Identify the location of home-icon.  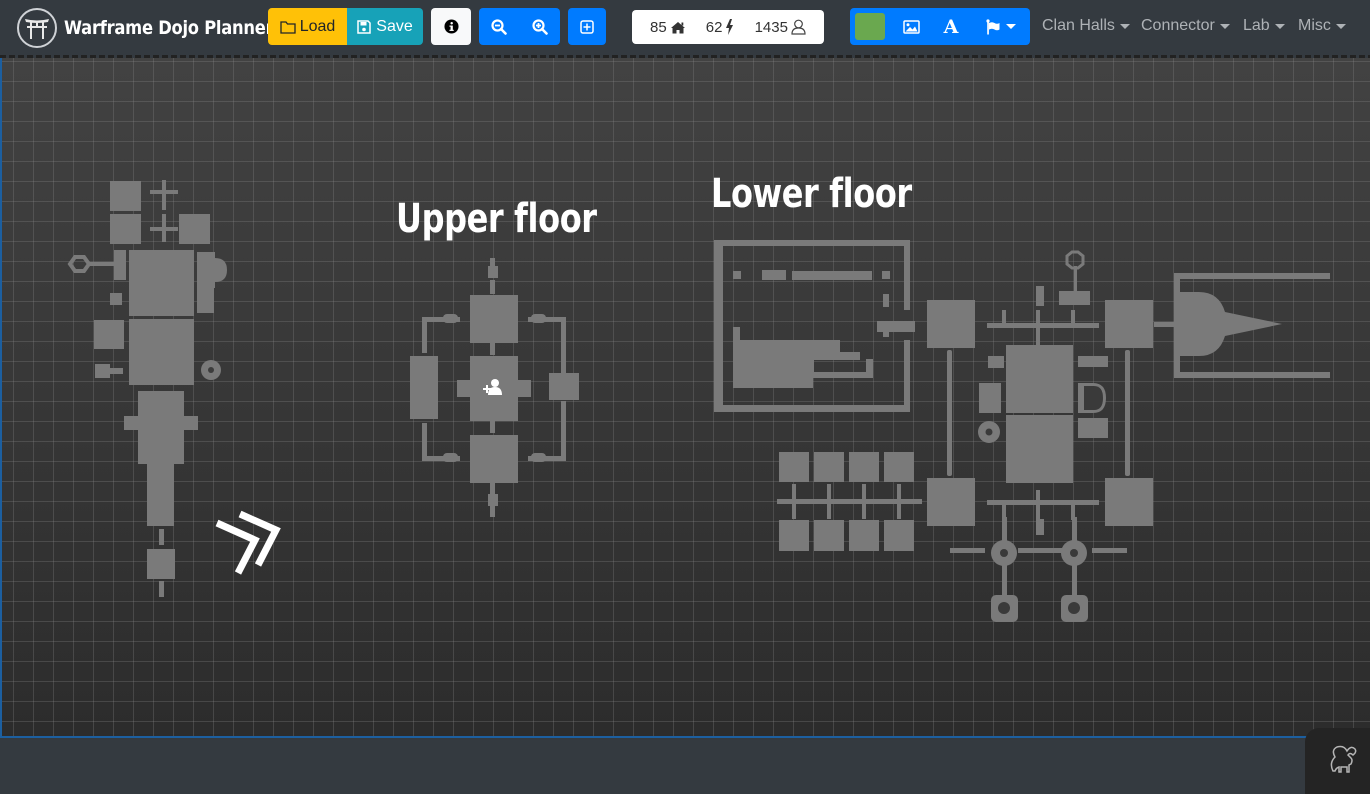
(678, 27).